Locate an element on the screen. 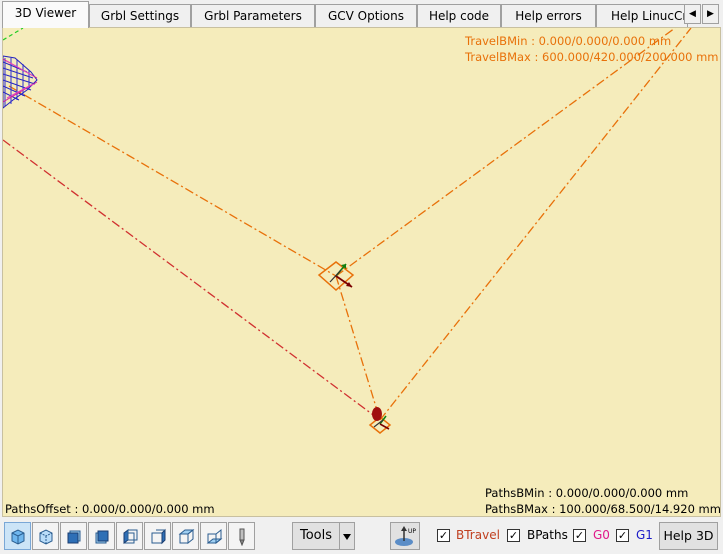  bottom-view-button is located at coordinates (213, 536).